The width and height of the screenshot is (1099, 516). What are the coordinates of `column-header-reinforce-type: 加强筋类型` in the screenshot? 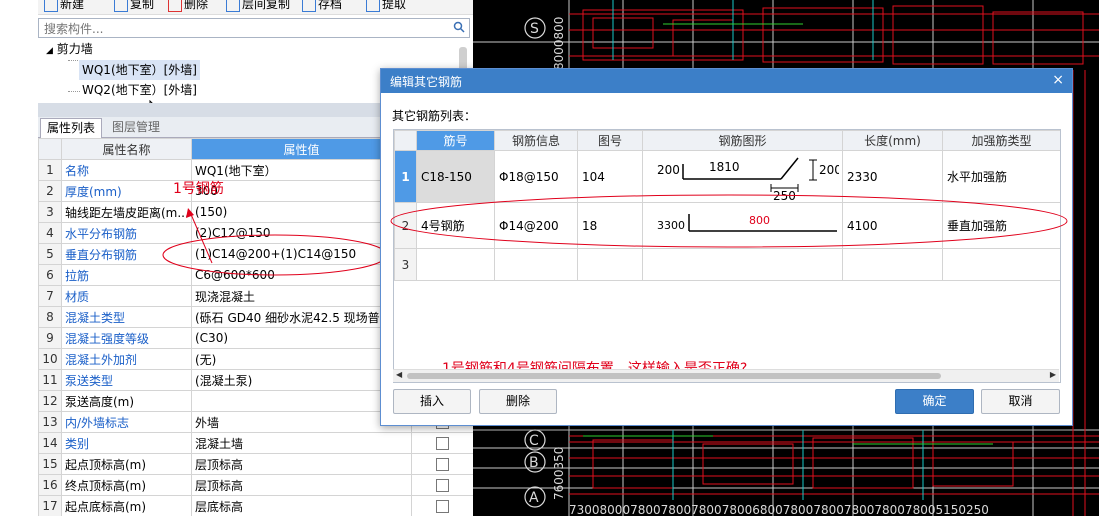 It's located at (1001, 140).